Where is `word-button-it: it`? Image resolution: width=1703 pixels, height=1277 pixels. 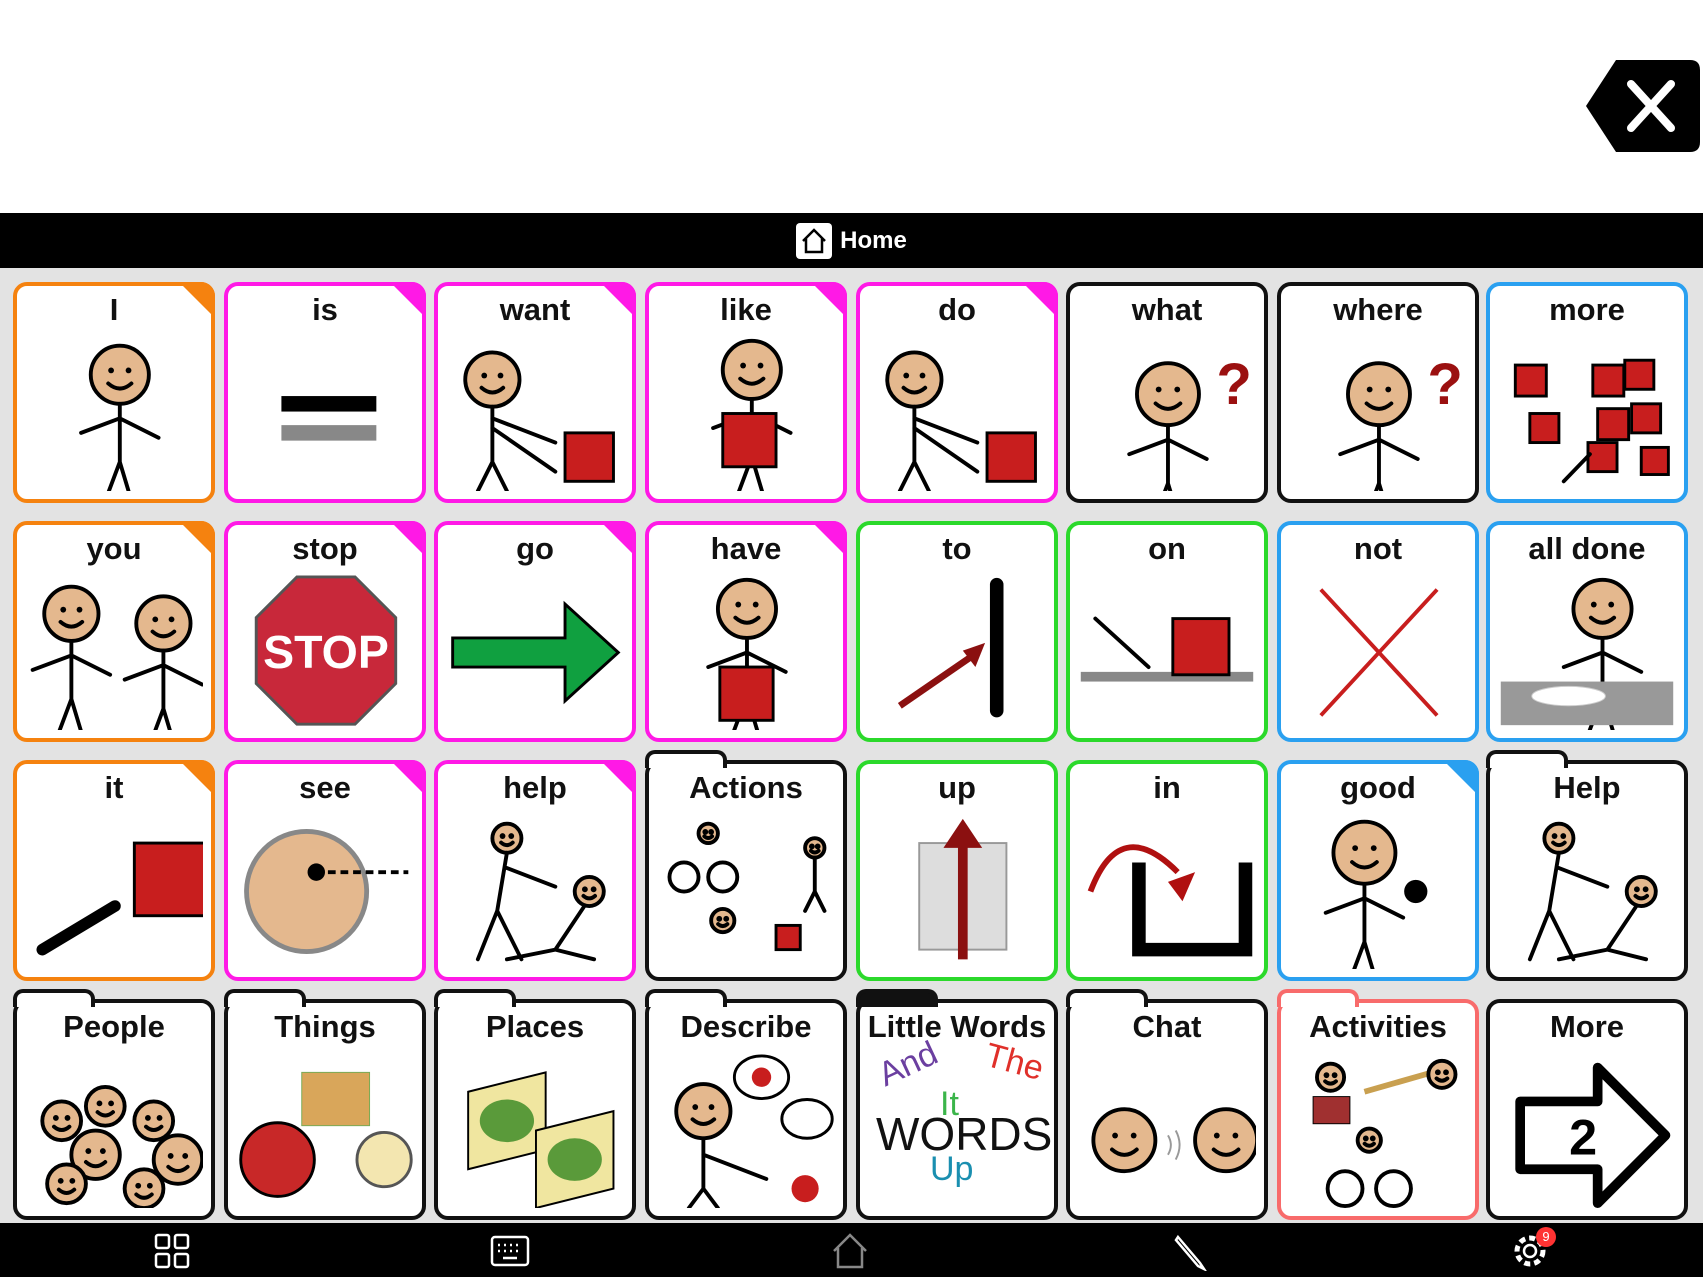
word-button-it: it is located at coordinates (114, 870).